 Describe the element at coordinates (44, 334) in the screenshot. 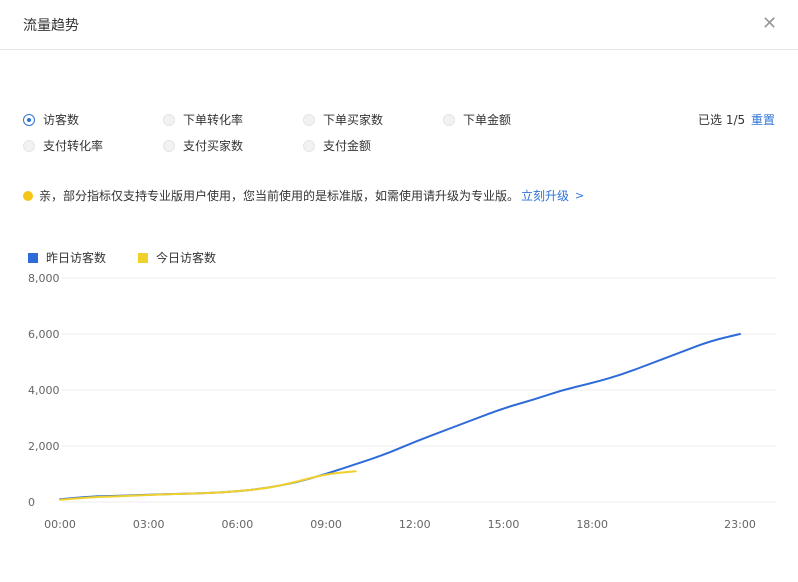

I see `y-tick-label: 6,000` at that location.